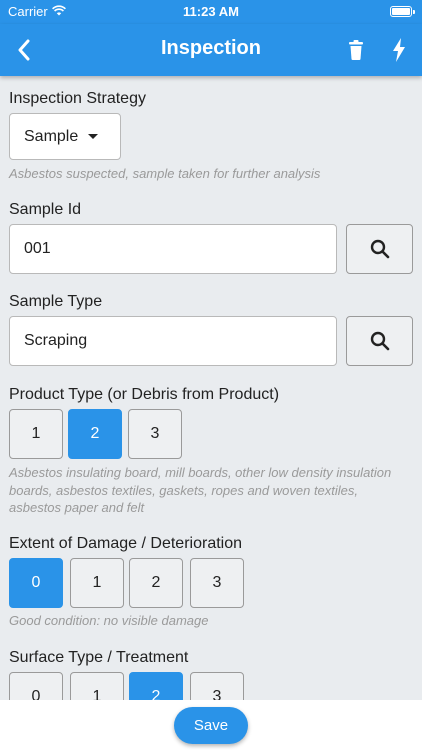 The height and width of the screenshot is (750, 422). What do you see at coordinates (99, 657) in the screenshot?
I see `surface-type-label: Surface Type / Treatment` at bounding box center [99, 657].